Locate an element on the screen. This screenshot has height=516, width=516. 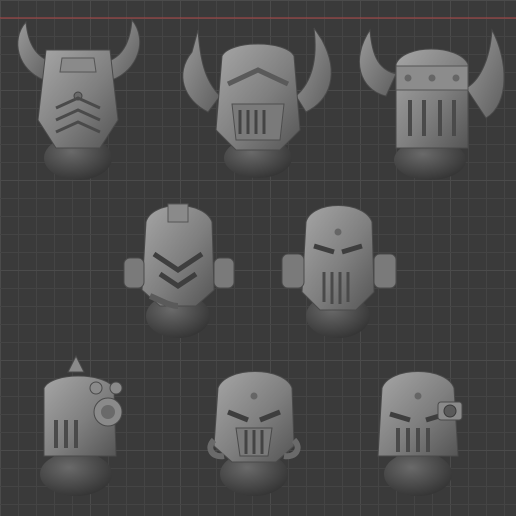
helmet-horned-studded is located at coordinates (432, 104).